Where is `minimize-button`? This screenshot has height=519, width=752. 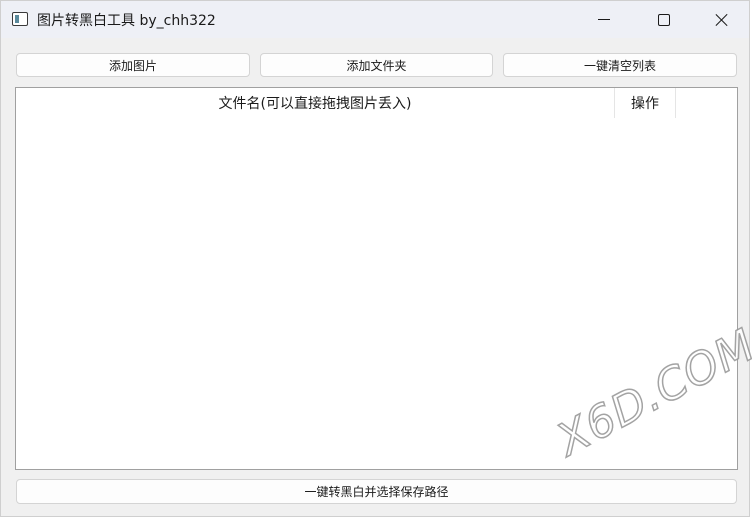
minimize-button is located at coordinates (604, 19).